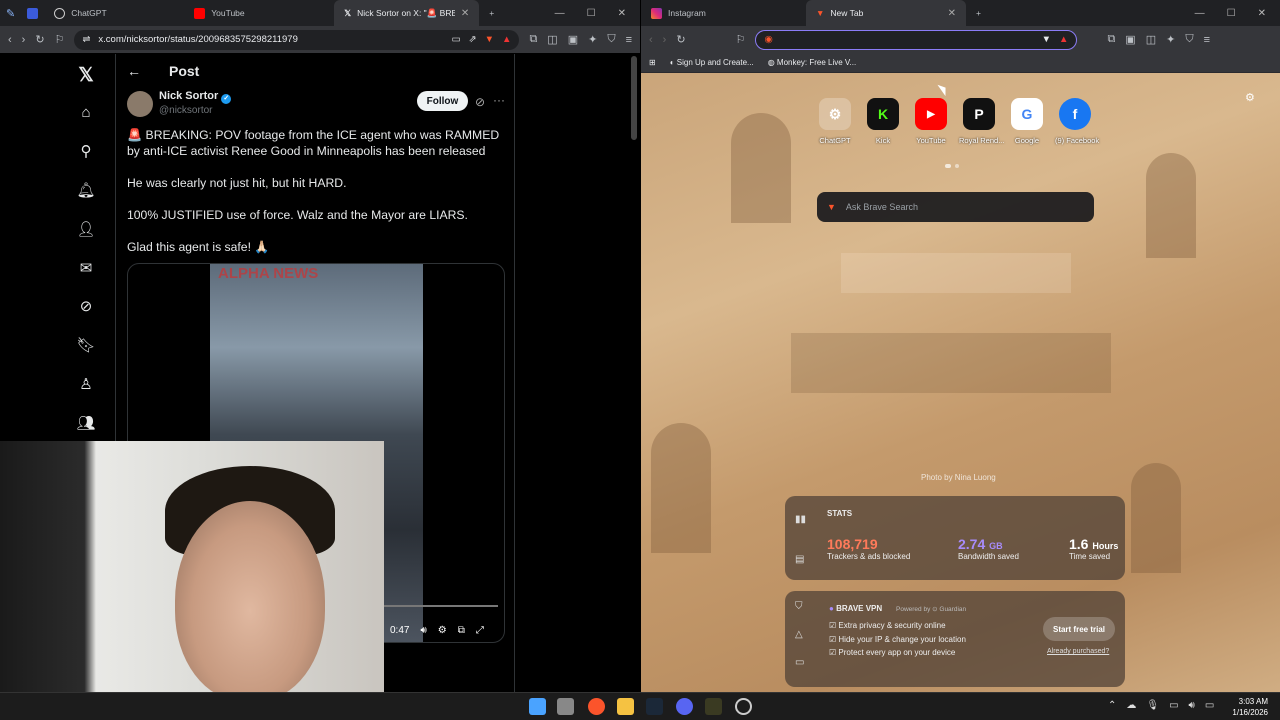 The width and height of the screenshot is (1280, 720). I want to click on clock: 3:03 AM 1/16/2026, so click(1250, 707).